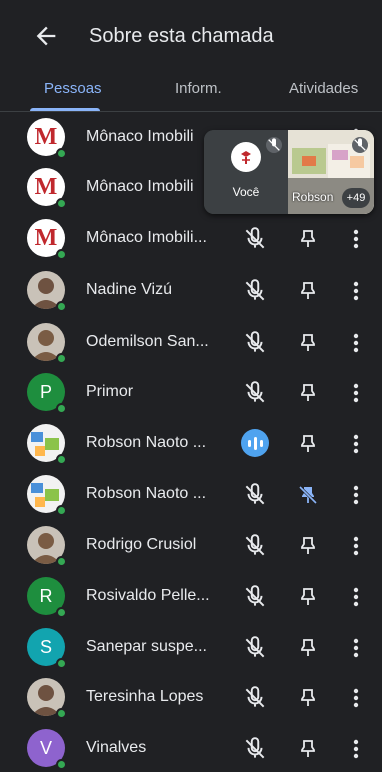 This screenshot has height=772, width=382. I want to click on sanepar-logo-icon, so click(246, 157).